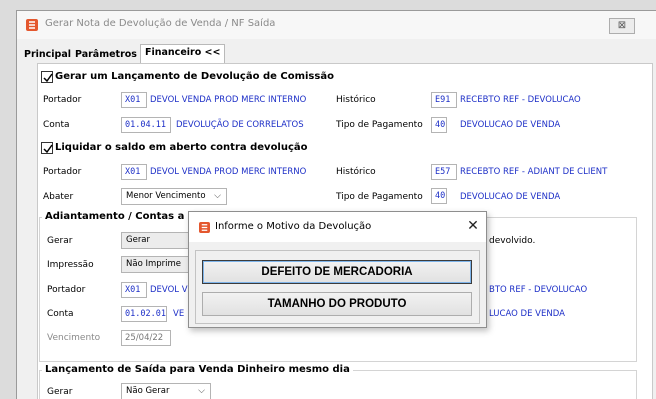  I want to click on liquidar-portador-label: Portador, so click(62, 172).